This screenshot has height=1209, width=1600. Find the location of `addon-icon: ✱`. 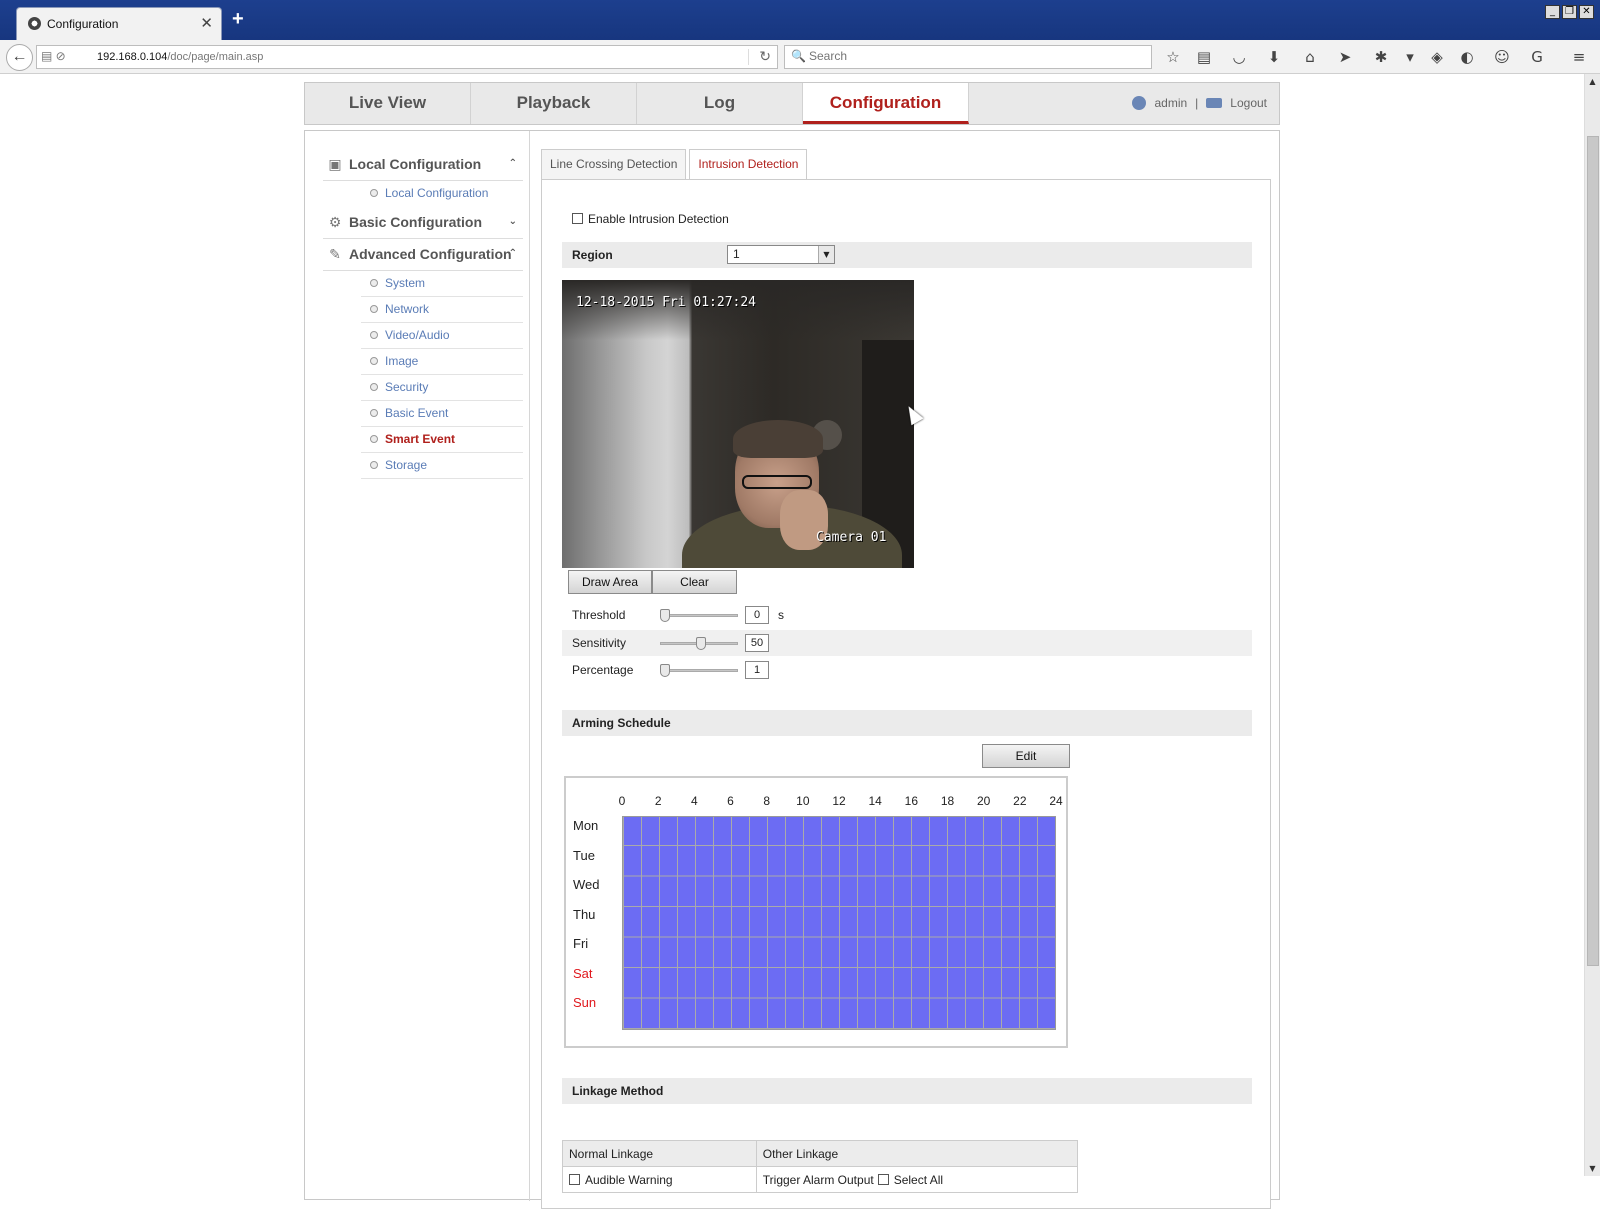

addon-icon: ✱ is located at coordinates (1381, 57).